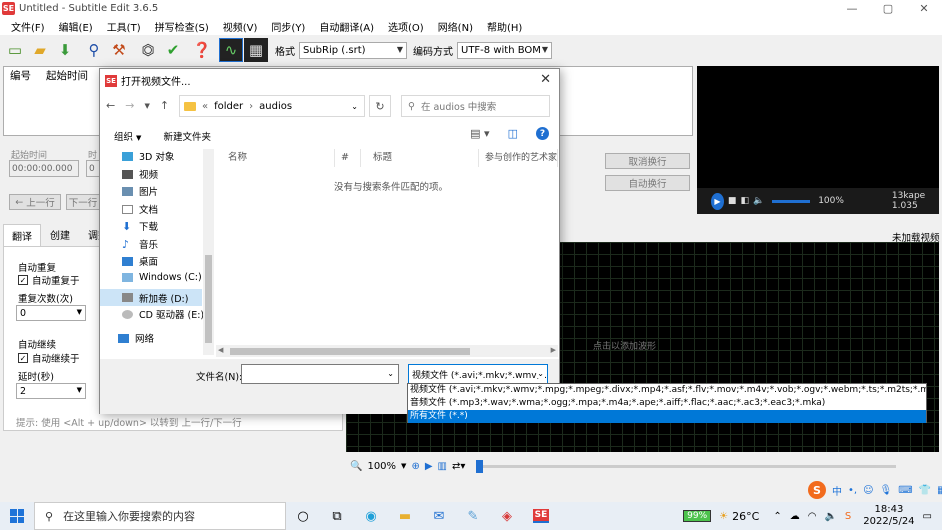 This screenshot has width=942, height=530. I want to click on column-start-time: 起始时间, so click(67, 75).